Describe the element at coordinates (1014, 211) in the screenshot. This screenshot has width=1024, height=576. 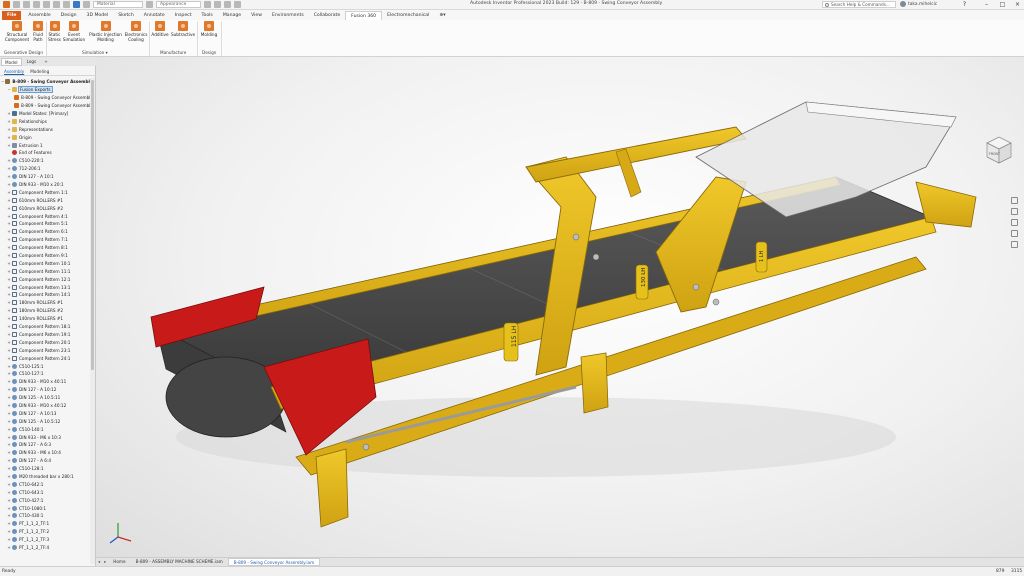
I see `pan-icon` at that location.